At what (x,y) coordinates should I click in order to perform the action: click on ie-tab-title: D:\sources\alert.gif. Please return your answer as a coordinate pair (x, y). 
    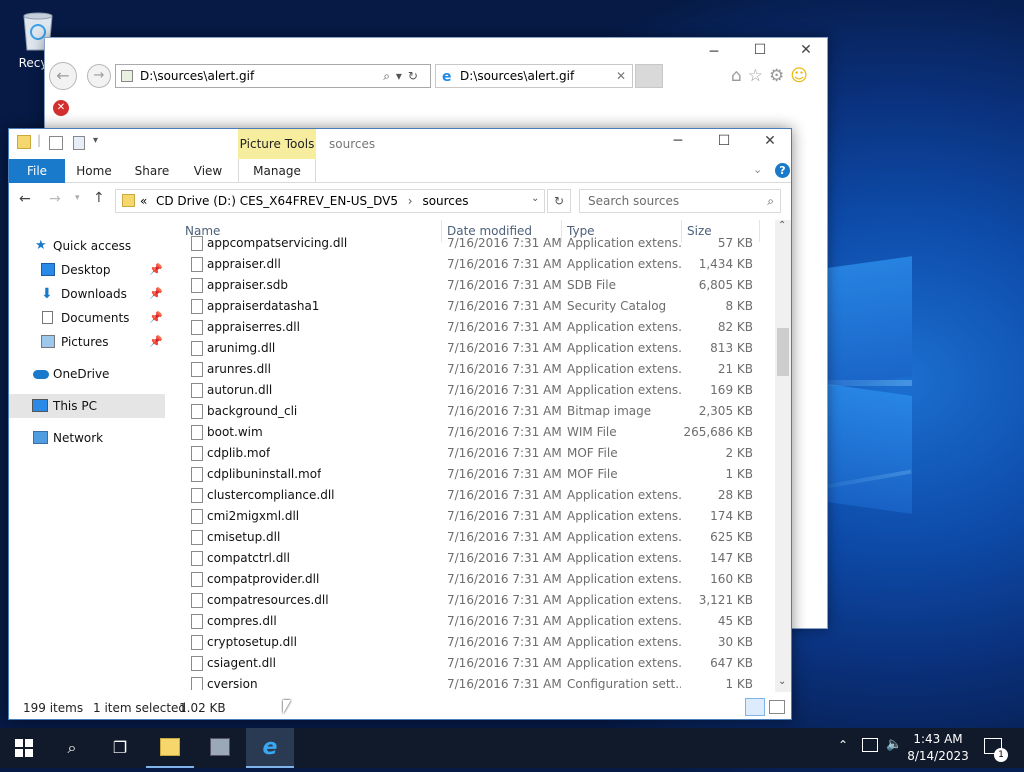
    Looking at the image, I should click on (517, 76).